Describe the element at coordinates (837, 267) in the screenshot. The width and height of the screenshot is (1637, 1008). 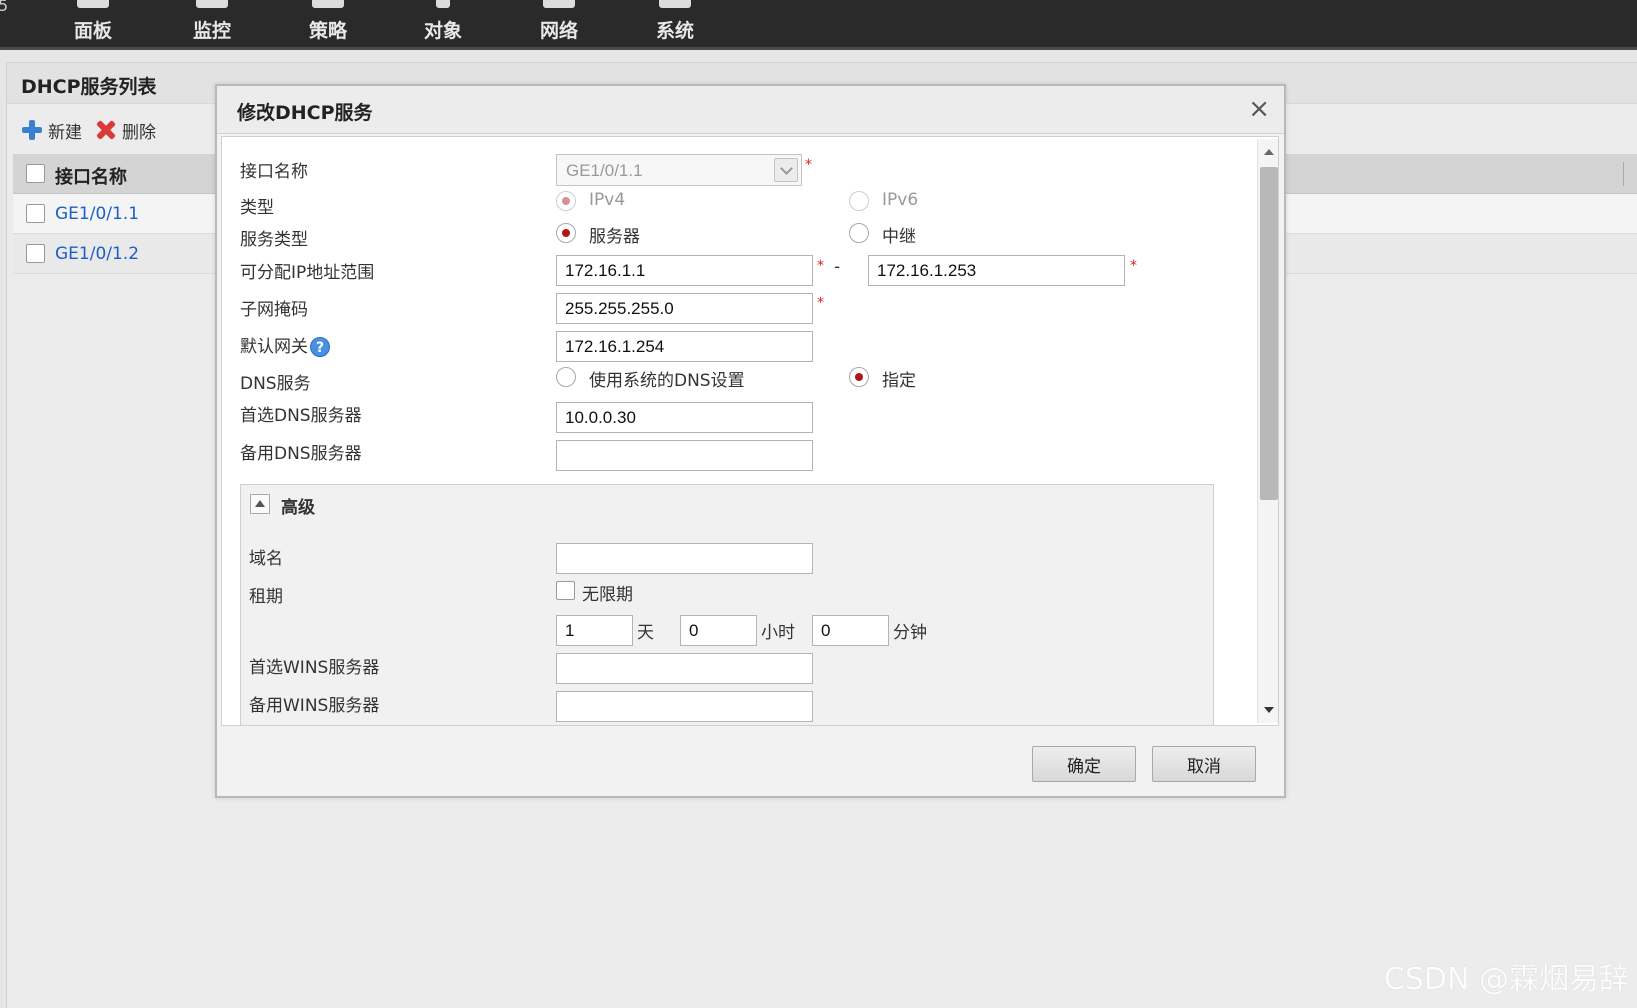
I see `range-dash: -` at that location.